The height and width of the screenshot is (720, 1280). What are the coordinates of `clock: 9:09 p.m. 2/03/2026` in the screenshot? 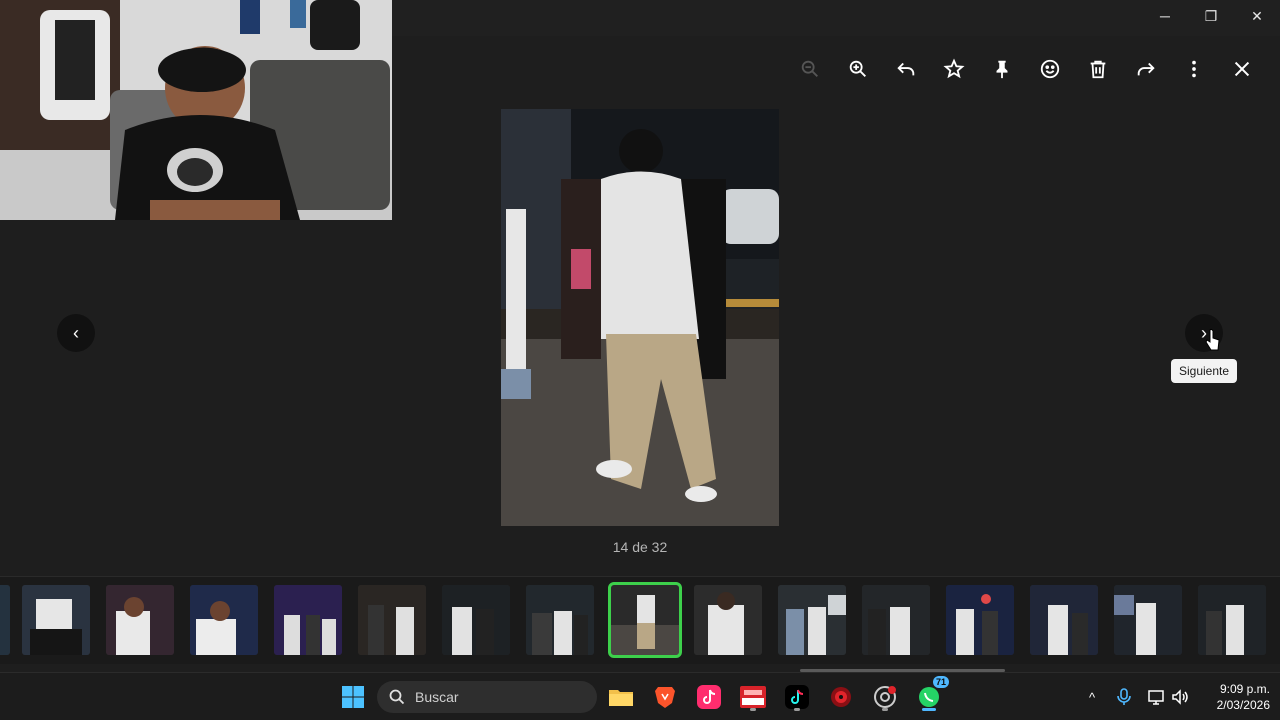 It's located at (1233, 697).